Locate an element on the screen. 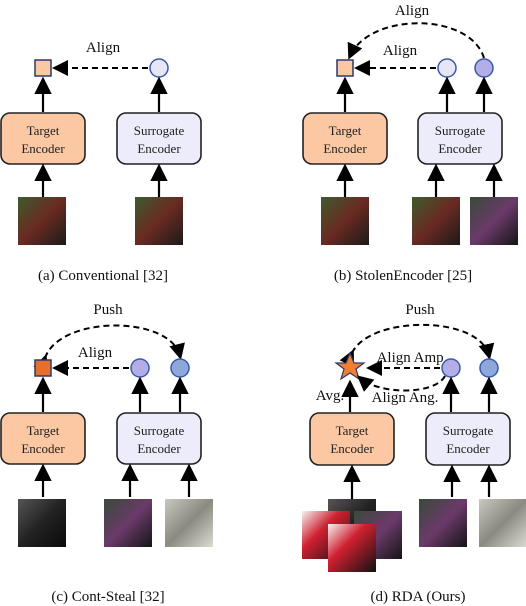 The image size is (526, 606). caption-b: (b) StolenEncoder [25] is located at coordinates (403, 276).